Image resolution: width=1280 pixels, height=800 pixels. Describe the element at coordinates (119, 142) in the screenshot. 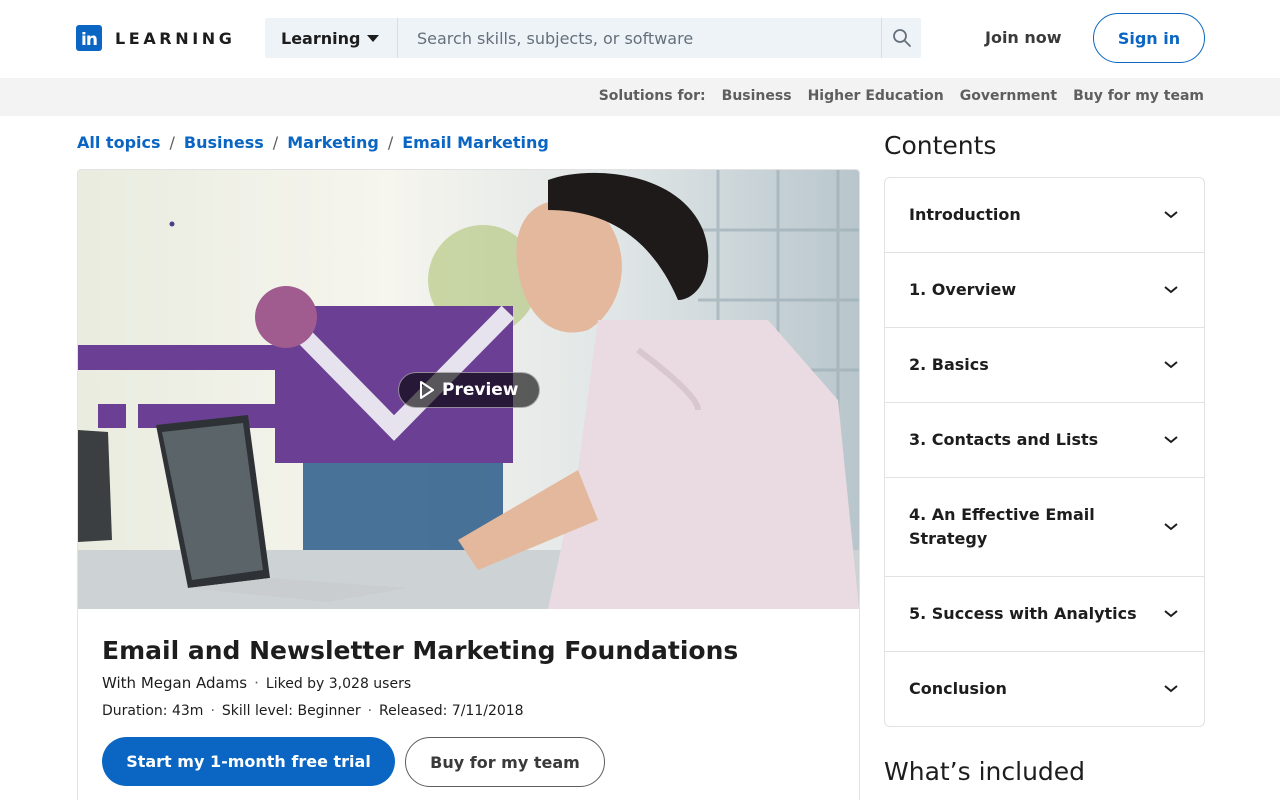

I see `breadcrumb-all-topics: All topics` at that location.